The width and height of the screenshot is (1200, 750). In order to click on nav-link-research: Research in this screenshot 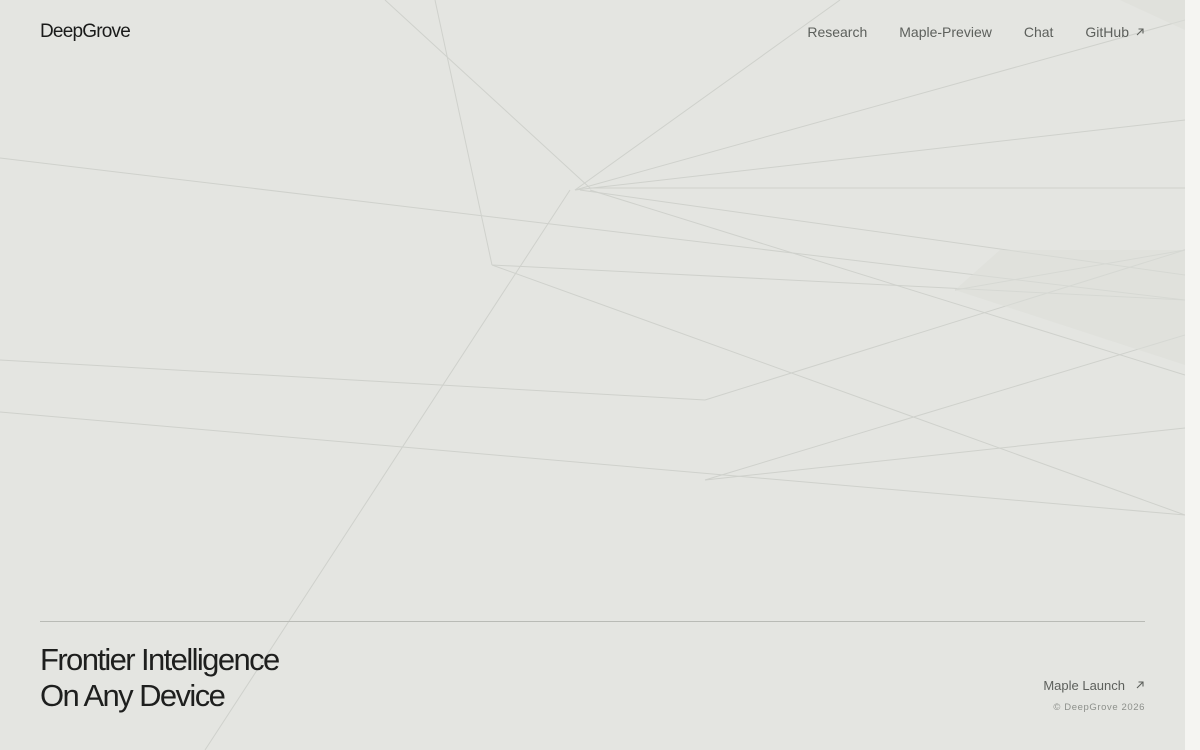, I will do `click(837, 32)`.